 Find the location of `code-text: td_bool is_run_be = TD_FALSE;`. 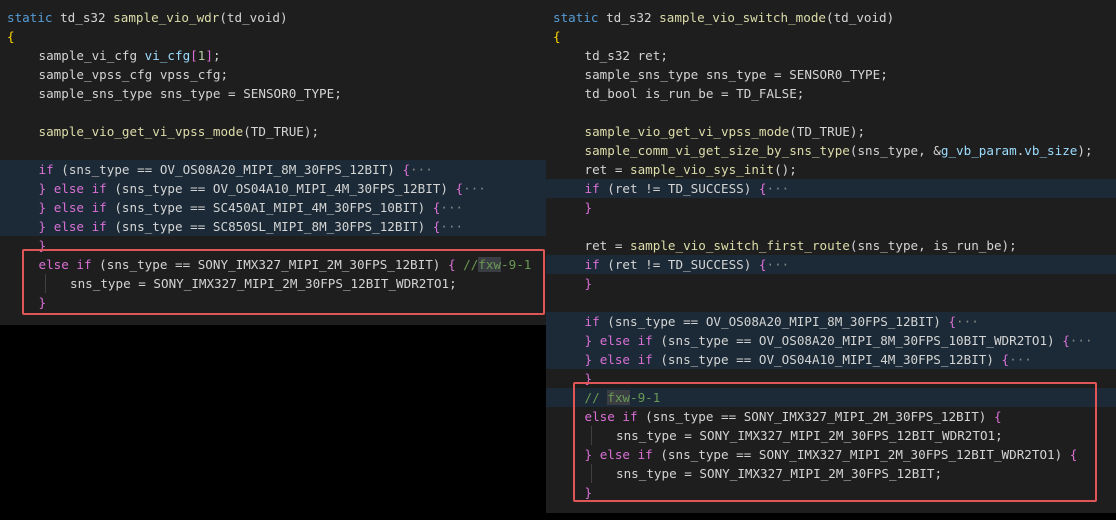

code-text: td_bool is_run_be = TD_FALSE; is located at coordinates (695, 93).